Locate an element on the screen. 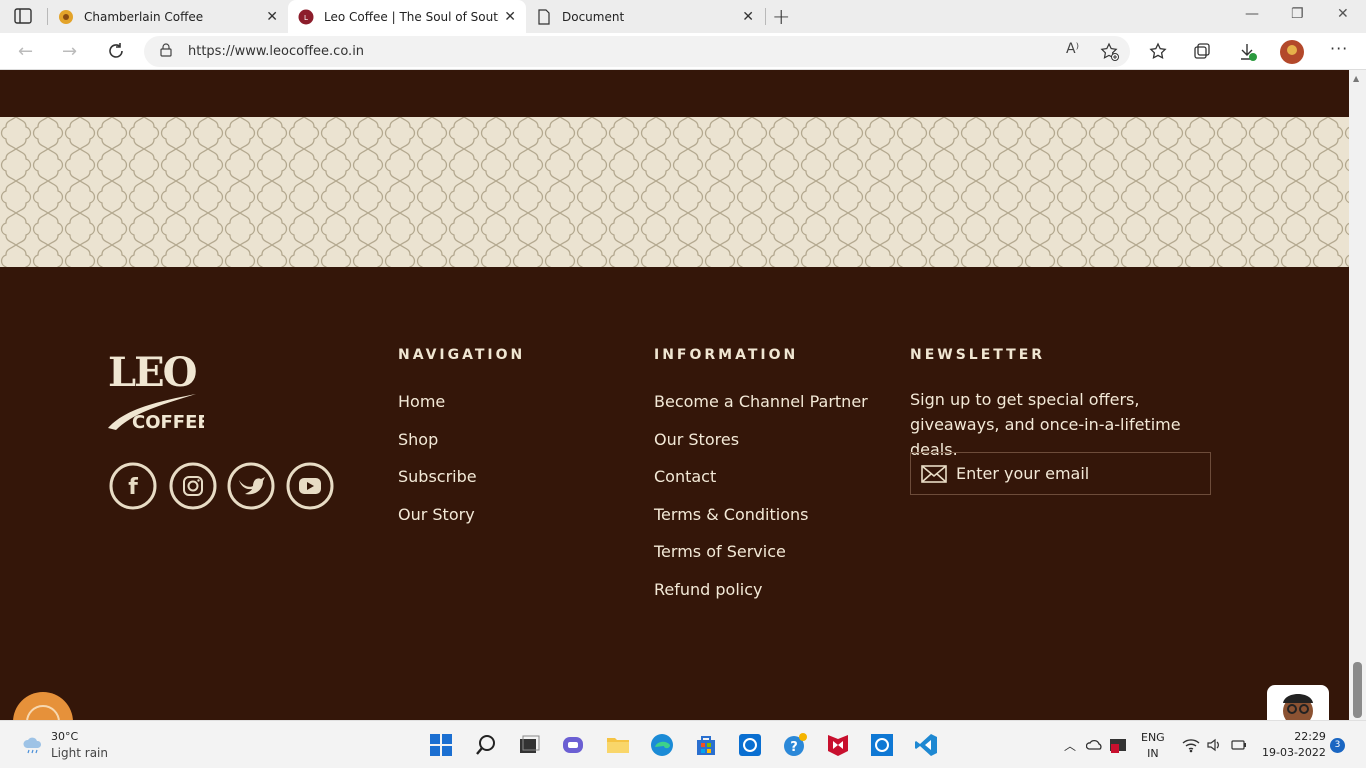  footer-link-channel-partner: Become a Channel Partner is located at coordinates (761, 401).